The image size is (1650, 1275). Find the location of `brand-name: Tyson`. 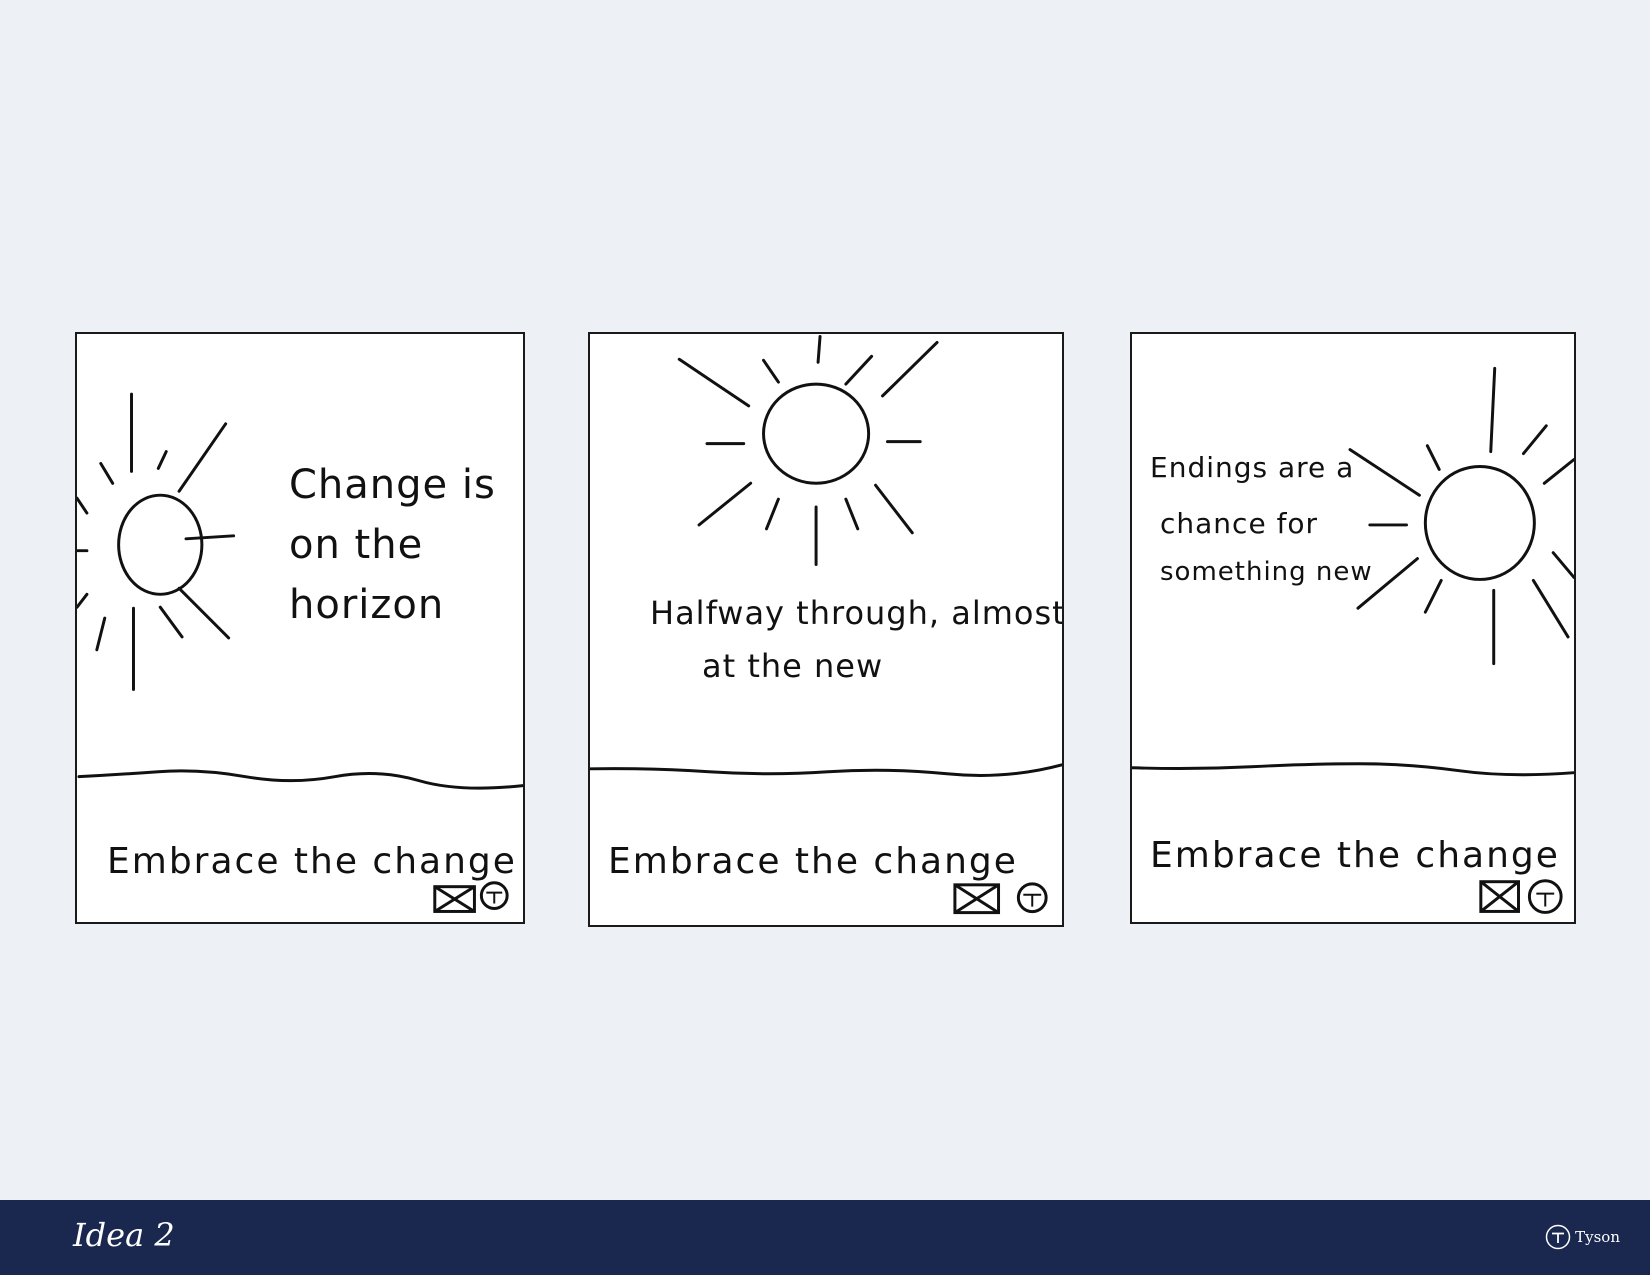

brand-name: Tyson is located at coordinates (1597, 1237).